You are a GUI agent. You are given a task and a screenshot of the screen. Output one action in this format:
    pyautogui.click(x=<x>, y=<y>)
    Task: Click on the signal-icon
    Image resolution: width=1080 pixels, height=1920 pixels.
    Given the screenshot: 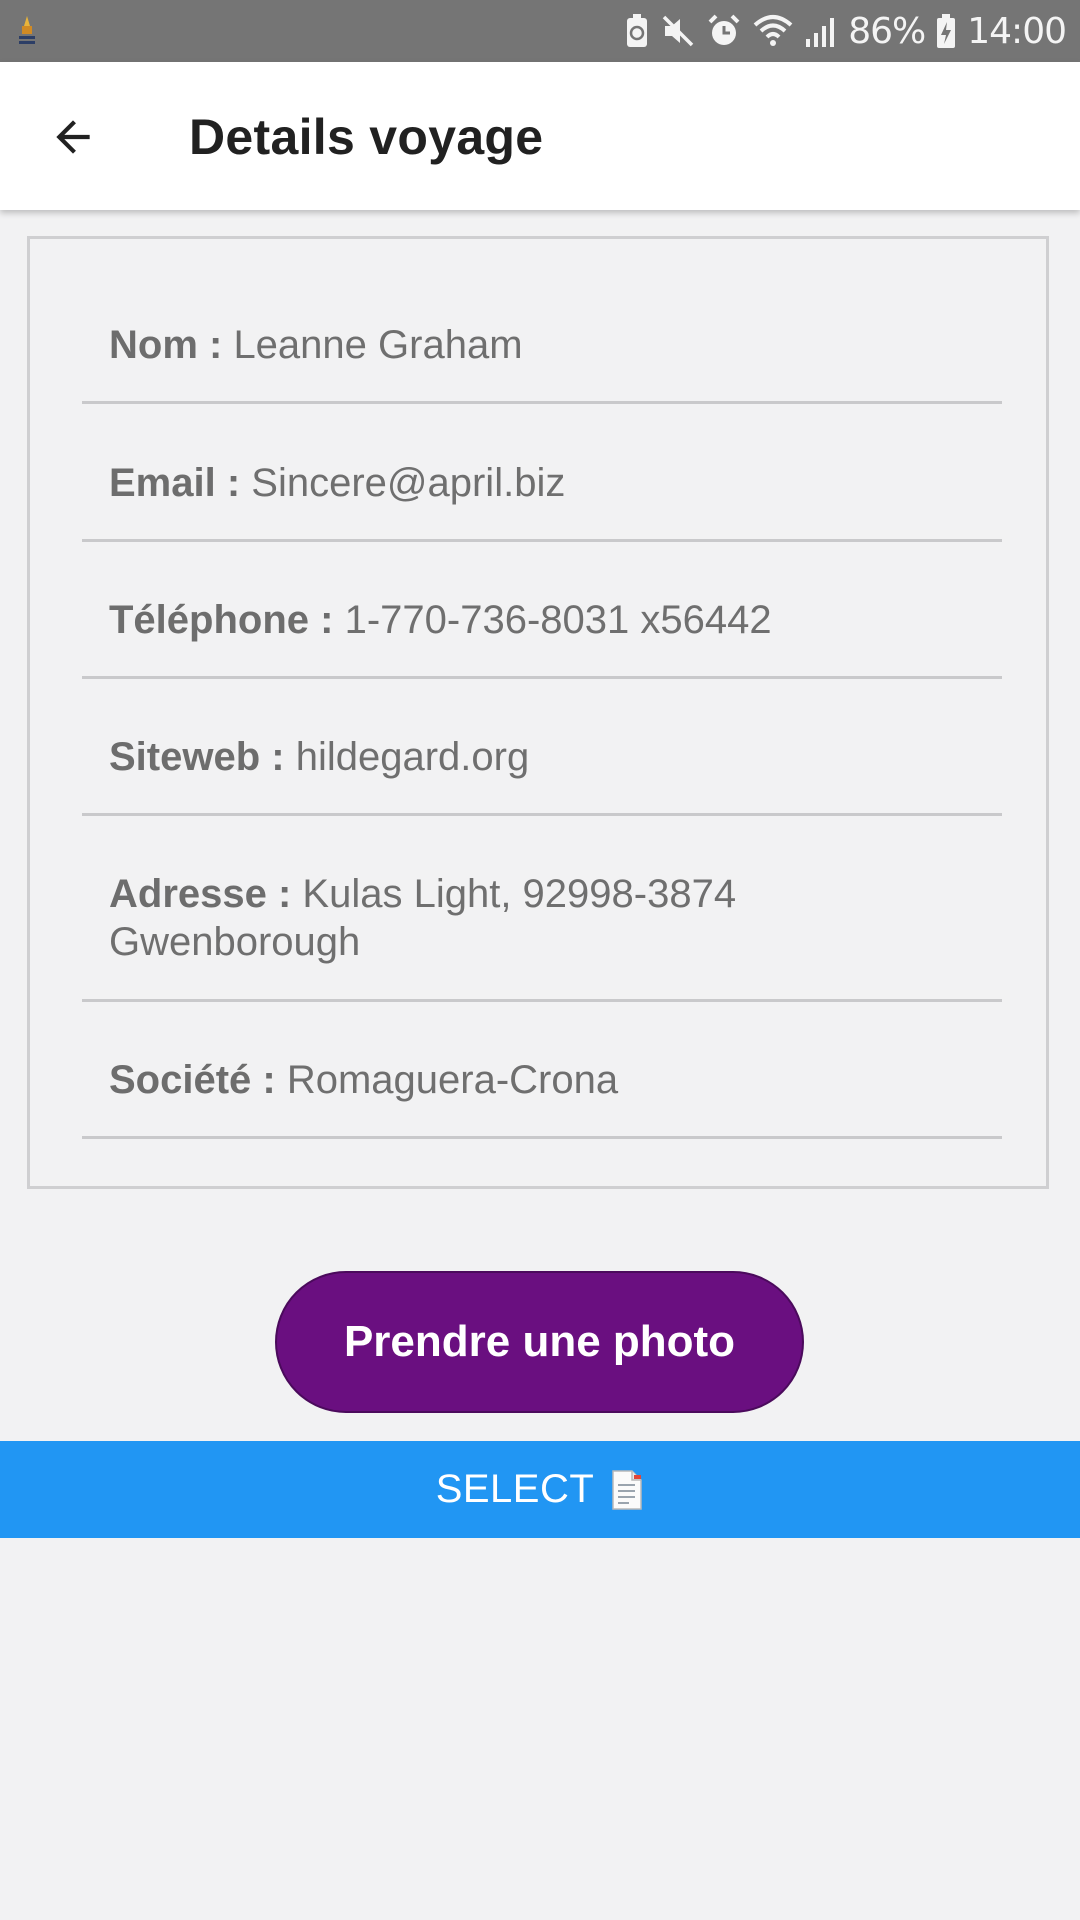 What is the action you would take?
    pyautogui.click(x=820, y=32)
    